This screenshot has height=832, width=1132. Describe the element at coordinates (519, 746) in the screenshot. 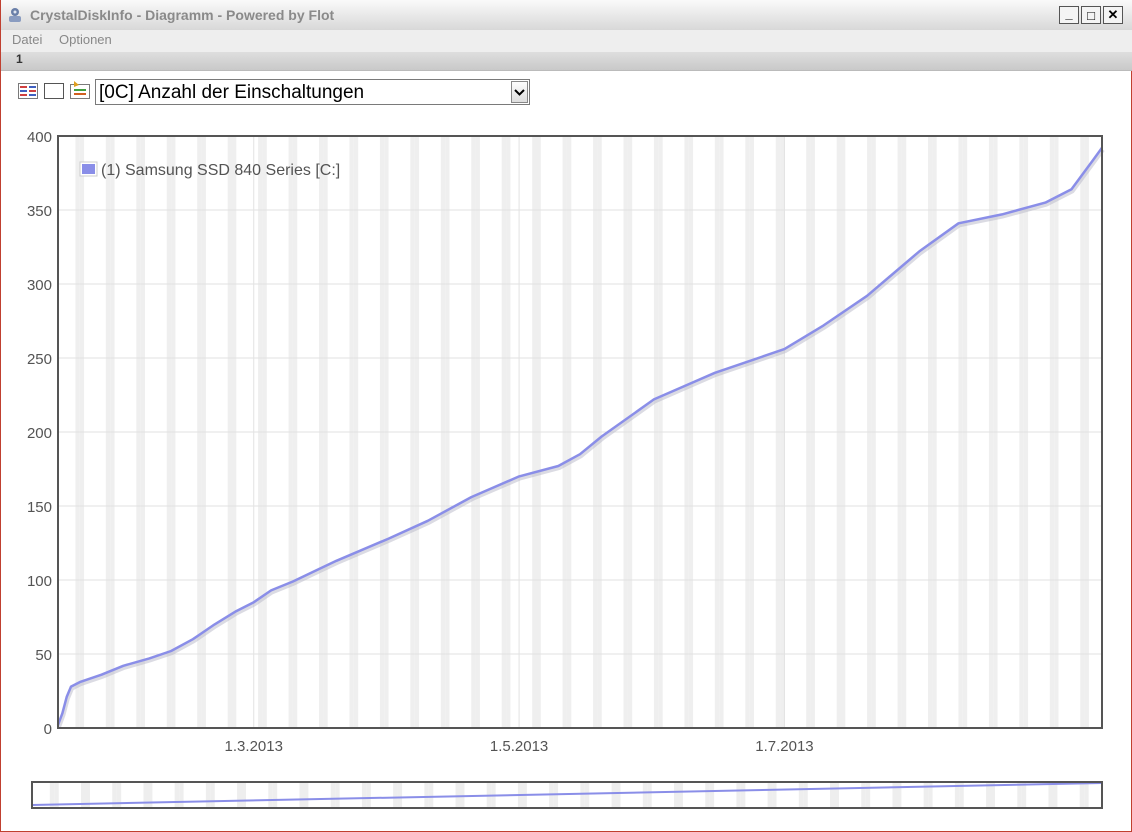

I see `x-tick-label: 1.5.2013` at that location.